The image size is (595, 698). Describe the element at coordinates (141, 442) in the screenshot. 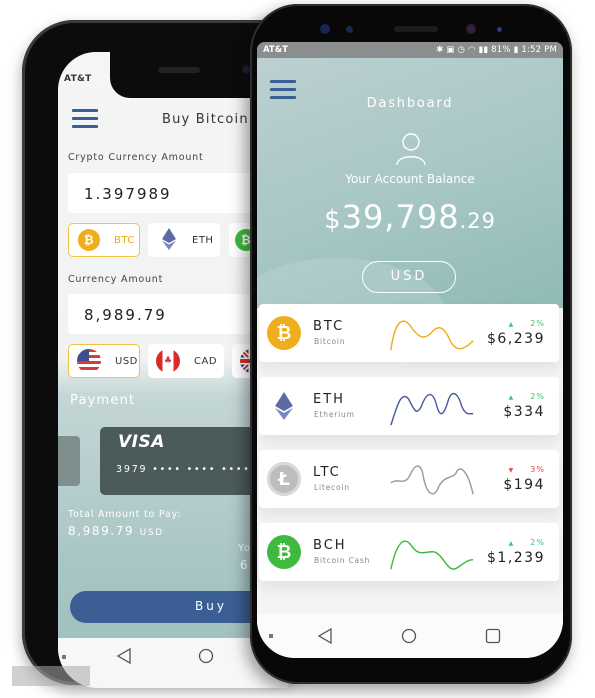

I see `visa-logo: VISA` at that location.